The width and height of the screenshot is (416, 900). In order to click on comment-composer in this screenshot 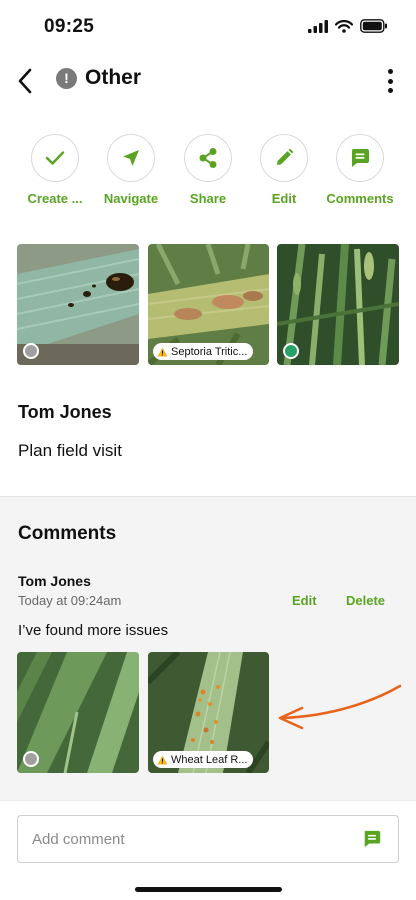, I will do `click(208, 850)`.